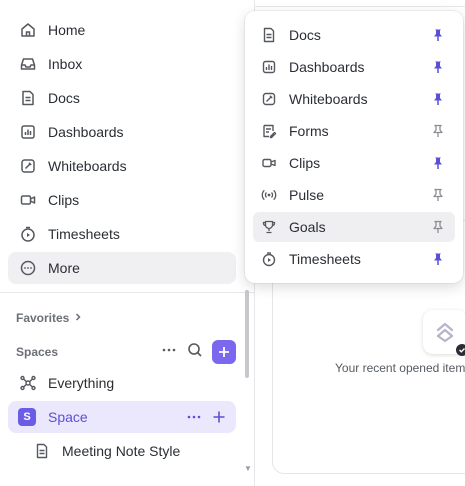  What do you see at coordinates (460, 350) in the screenshot?
I see `check-badge-icon` at bounding box center [460, 350].